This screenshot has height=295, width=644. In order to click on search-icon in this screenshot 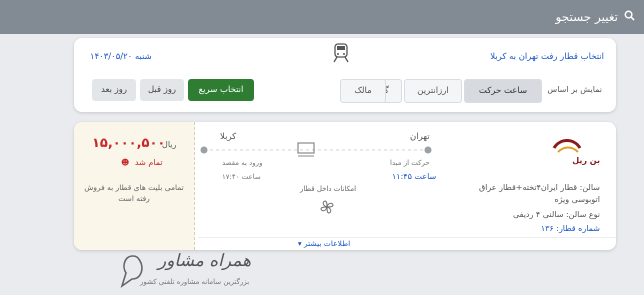, I will do `click(629, 17)`.